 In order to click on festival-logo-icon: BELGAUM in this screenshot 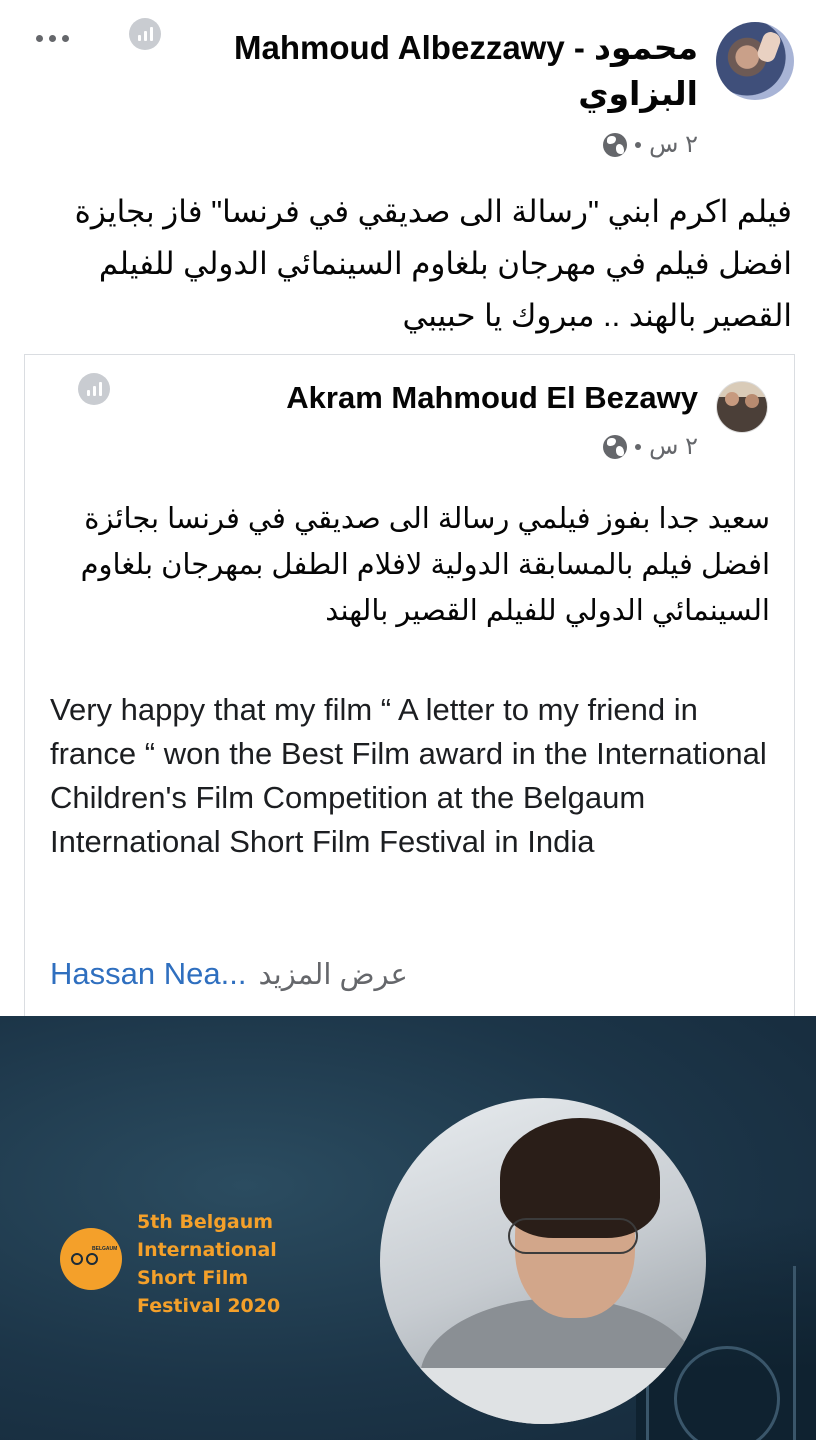, I will do `click(91, 1259)`.